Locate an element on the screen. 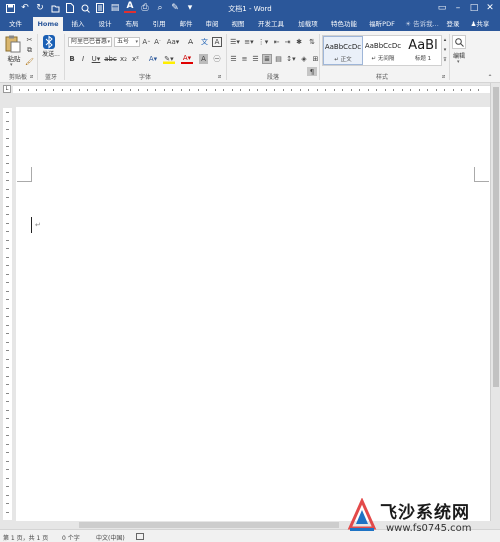 This screenshot has width=500, height=542. vertical-scrollbar is located at coordinates (495, 302).